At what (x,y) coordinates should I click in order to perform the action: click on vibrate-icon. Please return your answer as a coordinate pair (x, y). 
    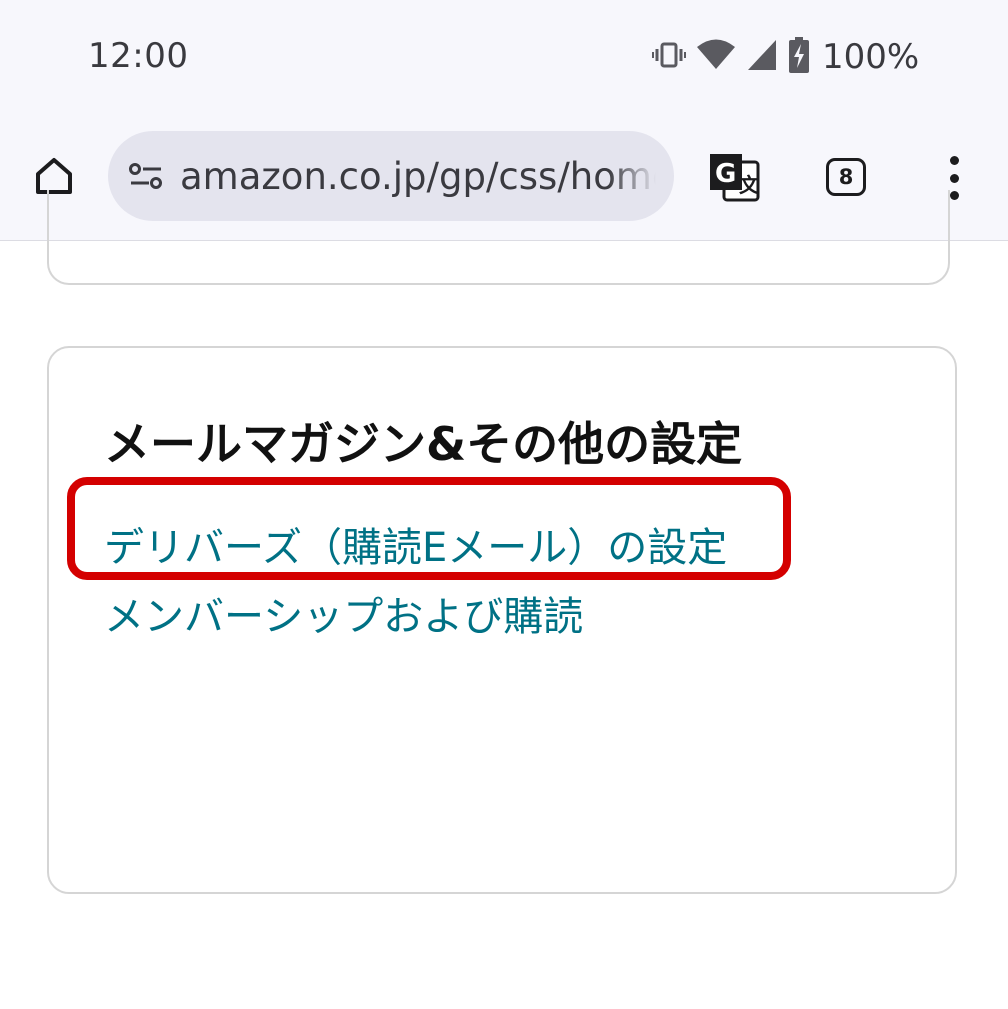
    Looking at the image, I should click on (669, 57).